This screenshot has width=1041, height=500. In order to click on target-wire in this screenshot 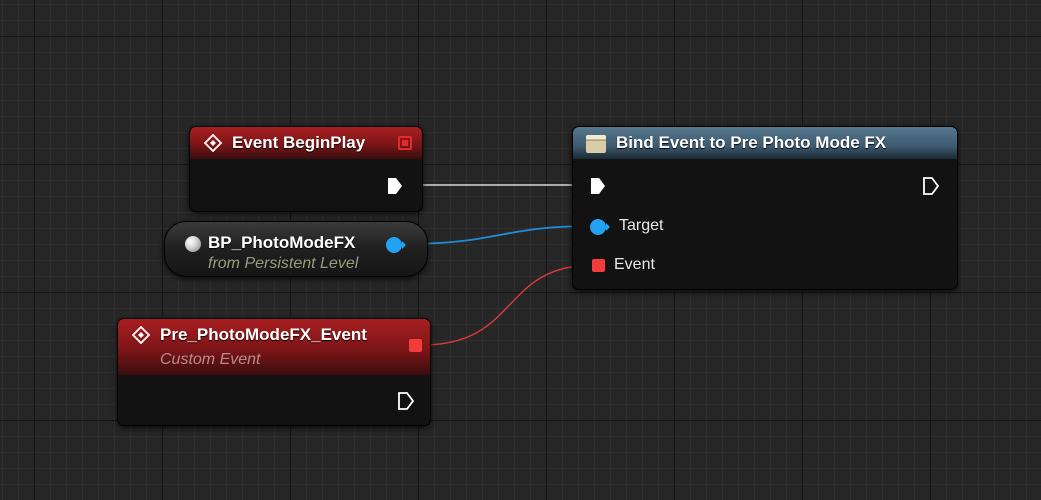, I will do `click(498, 235)`.